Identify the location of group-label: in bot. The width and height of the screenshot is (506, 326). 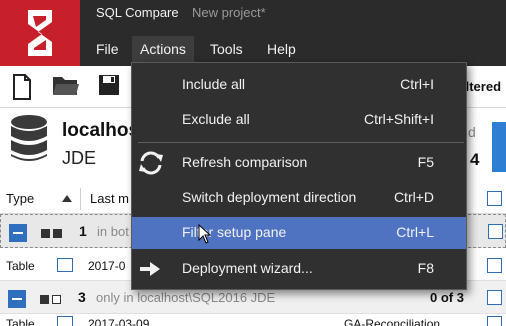
(113, 231).